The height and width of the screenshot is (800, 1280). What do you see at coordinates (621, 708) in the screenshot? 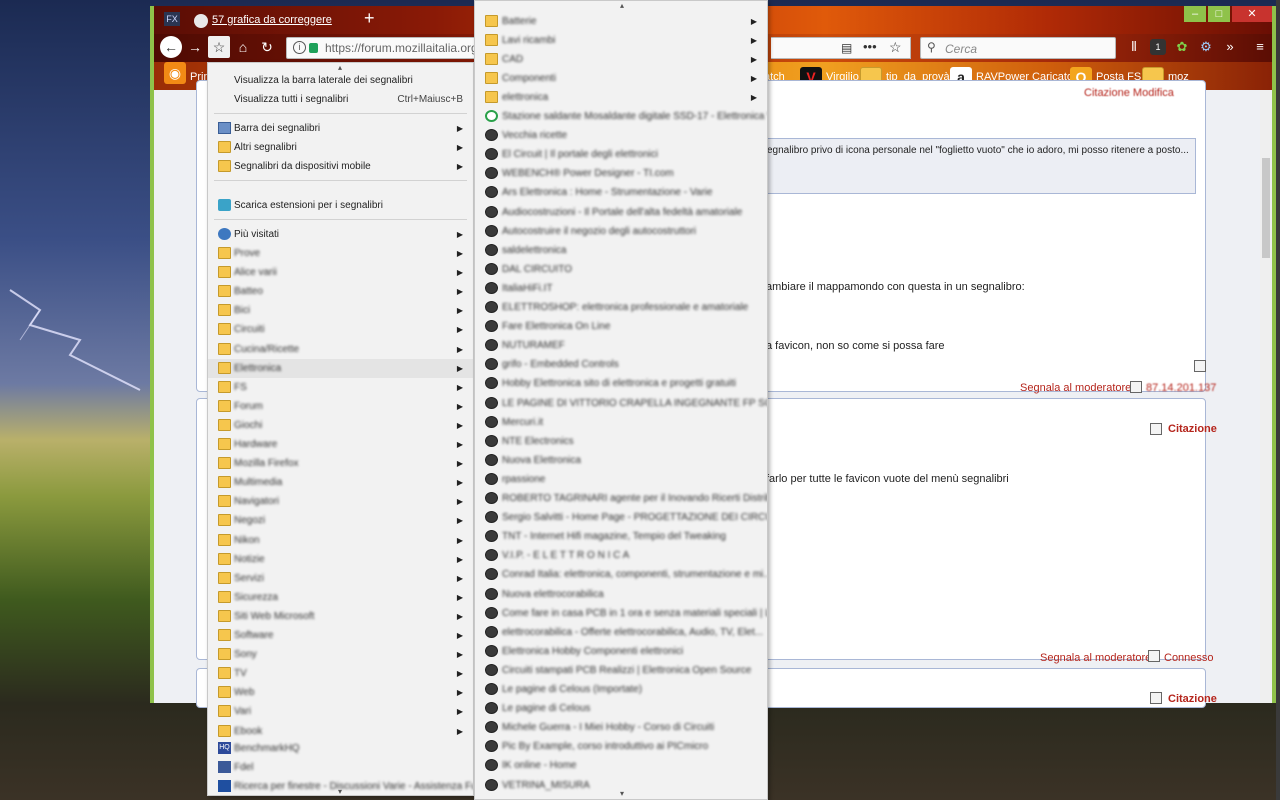
I see `submenu-bookmark-item: Le pagine di Celous` at bounding box center [621, 708].